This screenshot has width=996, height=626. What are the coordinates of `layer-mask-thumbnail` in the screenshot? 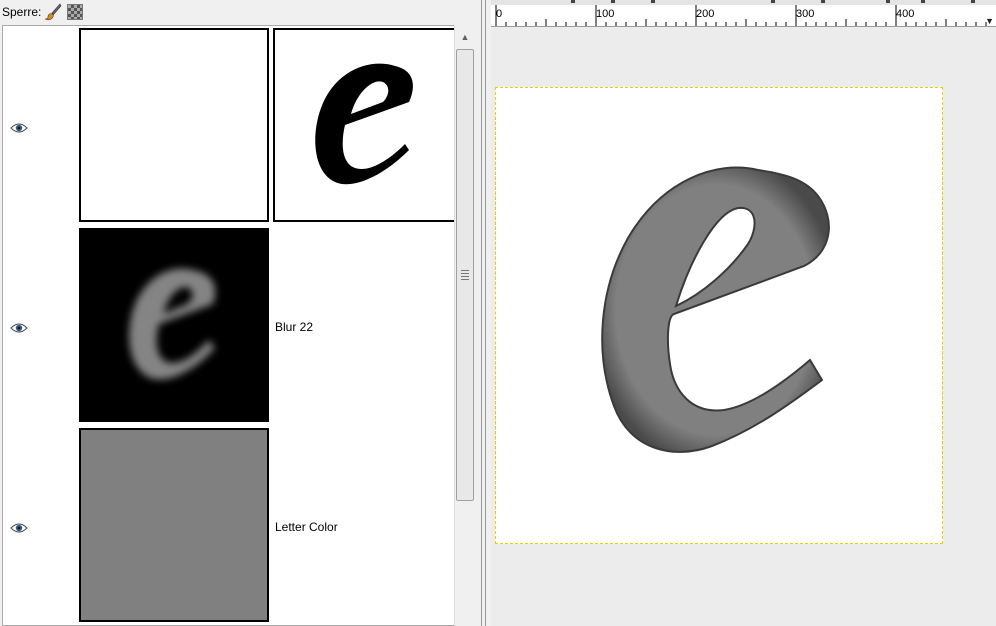 It's located at (363, 125).